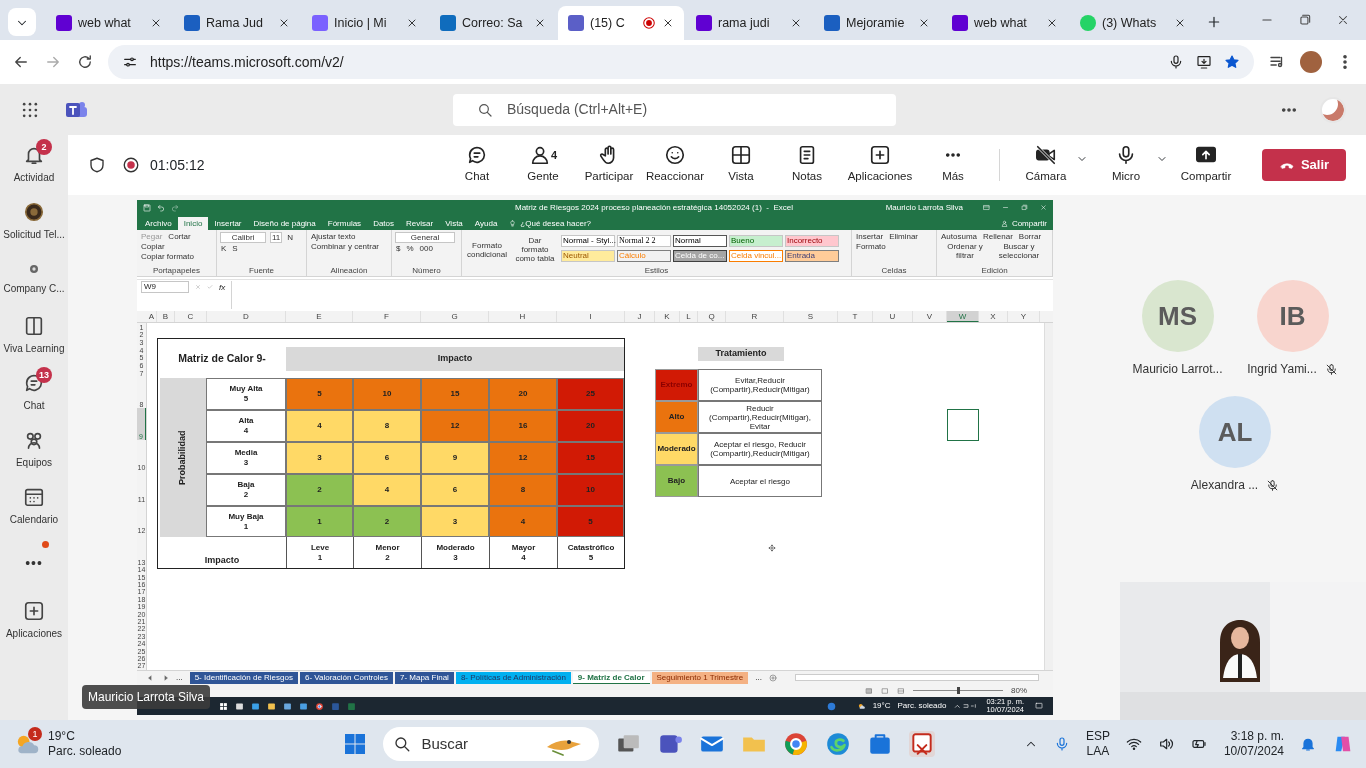 This screenshot has width=1366, height=768. Describe the element at coordinates (147, 207) in the screenshot. I see `save-icon` at that location.